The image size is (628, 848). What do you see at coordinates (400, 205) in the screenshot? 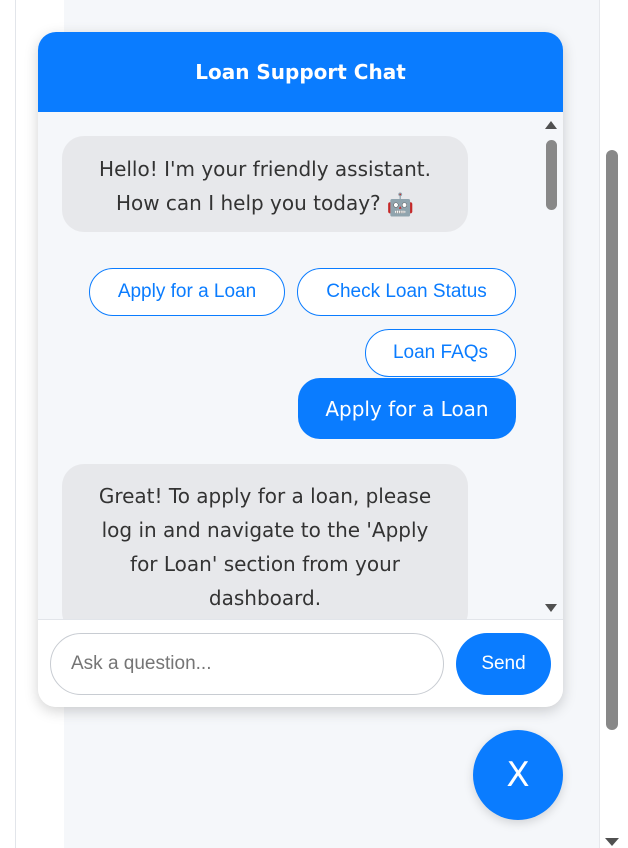
I see `robot-icon: 🤖` at bounding box center [400, 205].